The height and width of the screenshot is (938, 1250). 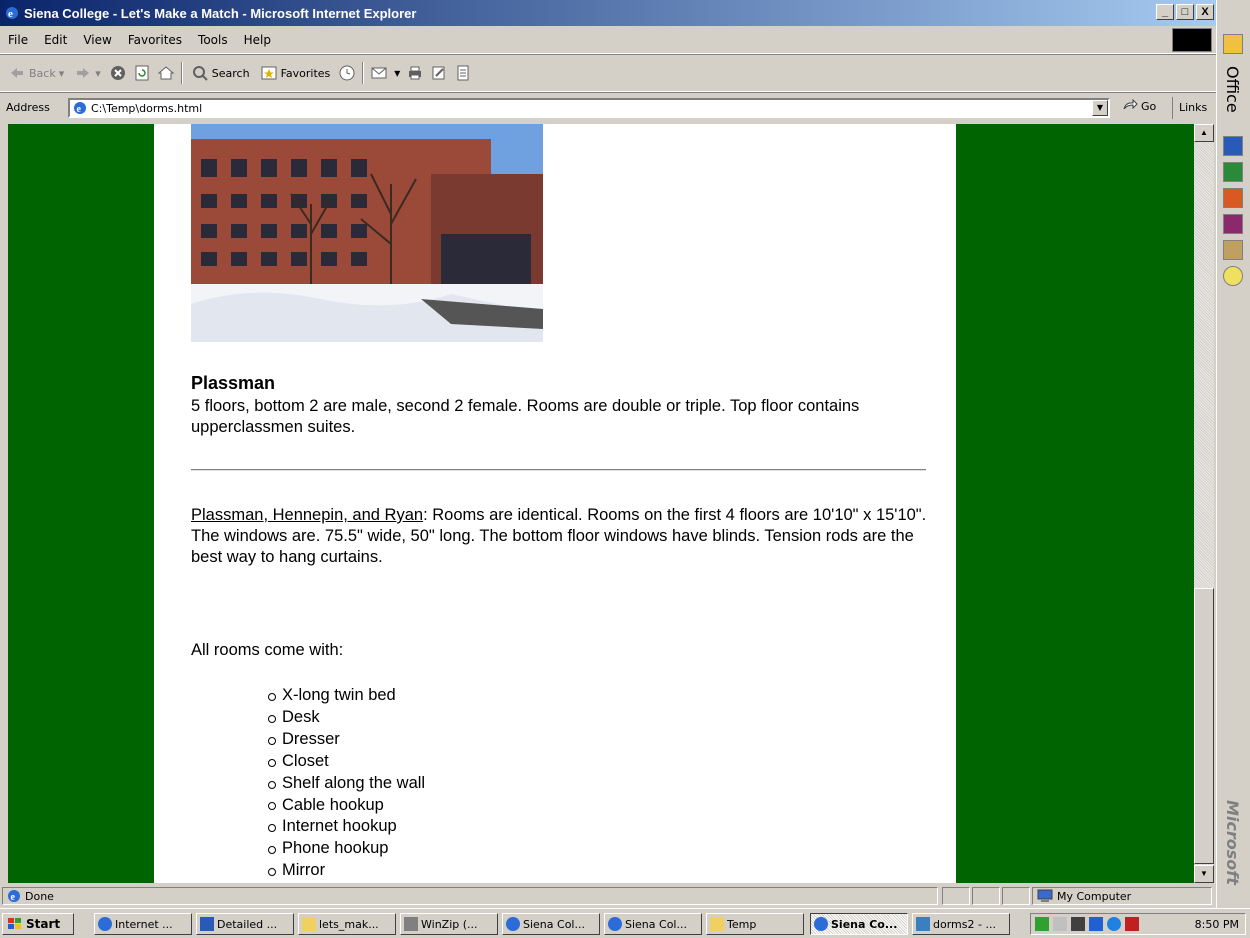 What do you see at coordinates (608, 896) in the screenshot?
I see `status-bar: e Done My Computer` at bounding box center [608, 896].